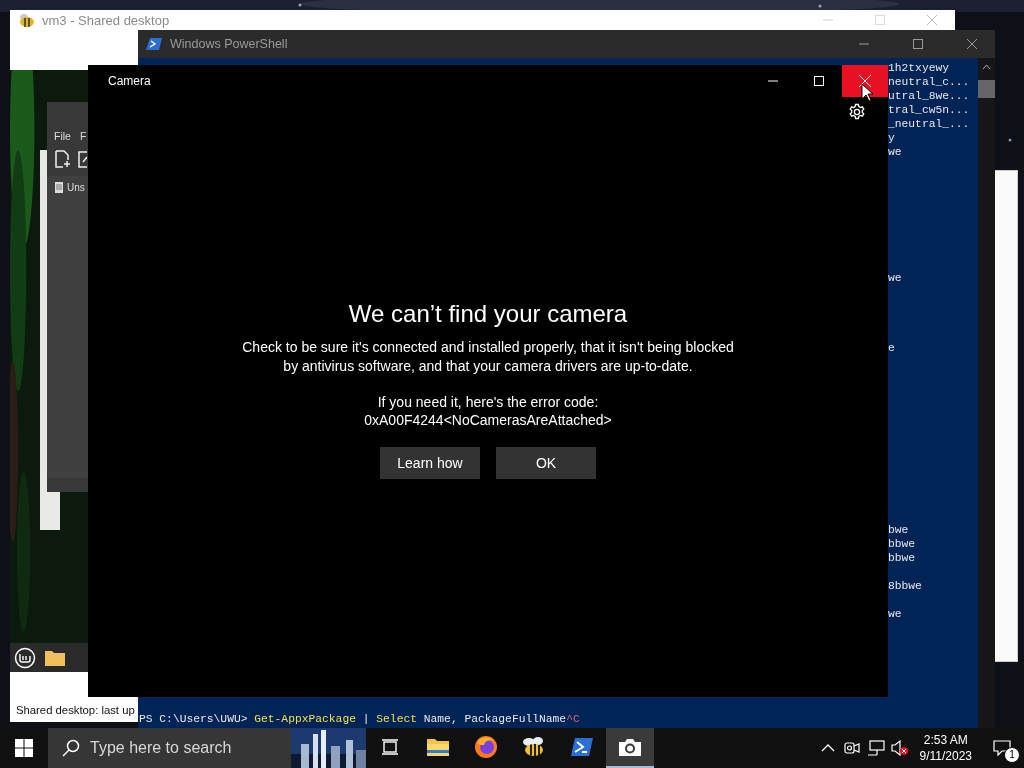  Describe the element at coordinates (986, 89) in the screenshot. I see `scrollbar-thumb` at that location.